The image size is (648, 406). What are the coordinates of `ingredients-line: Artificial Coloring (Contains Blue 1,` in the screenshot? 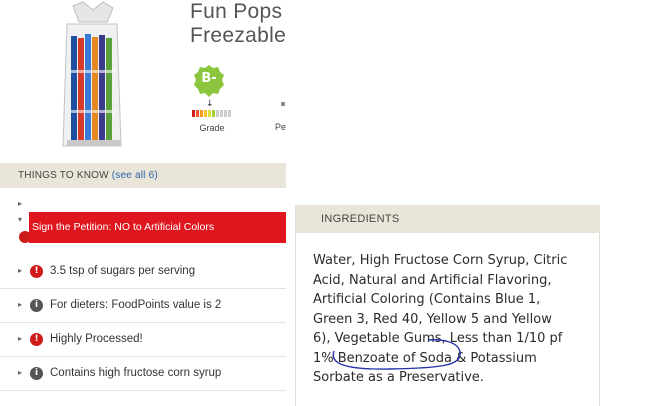 It's located at (427, 299).